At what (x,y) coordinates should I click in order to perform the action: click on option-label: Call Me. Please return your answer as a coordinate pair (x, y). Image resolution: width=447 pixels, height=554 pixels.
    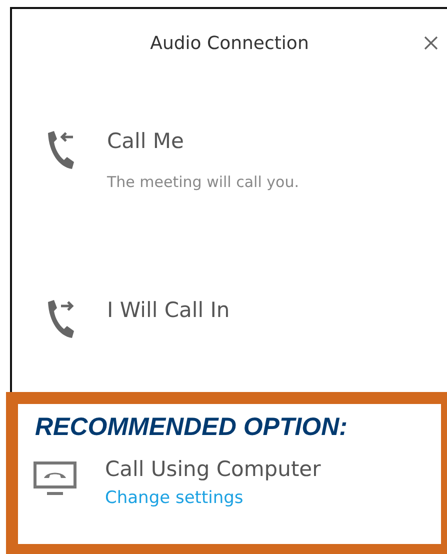
    Looking at the image, I should click on (145, 141).